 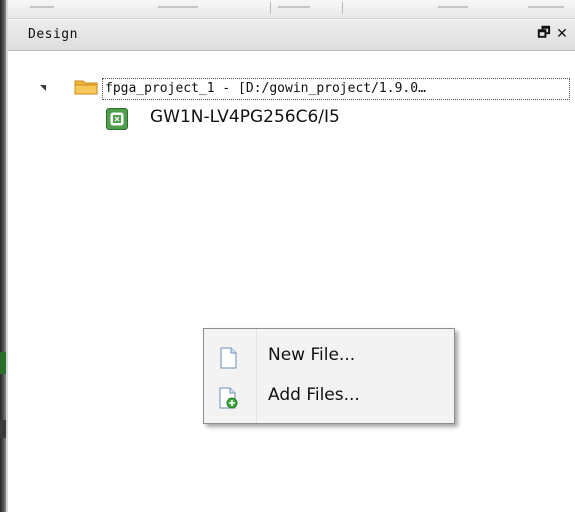 I want to click on toolbar-strip, so click(x=291, y=9).